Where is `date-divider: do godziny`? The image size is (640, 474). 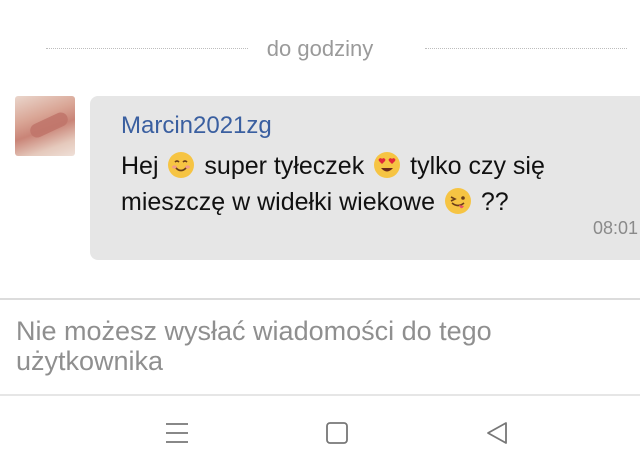
date-divider: do godziny is located at coordinates (320, 48).